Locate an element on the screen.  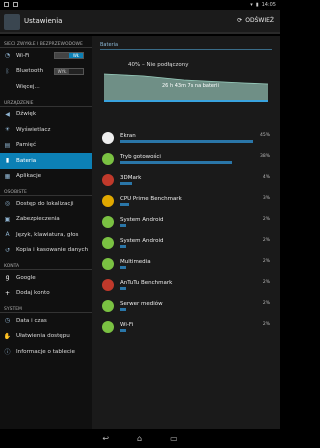
sidebar-item-google: g Google is located at coordinates (46, 278).